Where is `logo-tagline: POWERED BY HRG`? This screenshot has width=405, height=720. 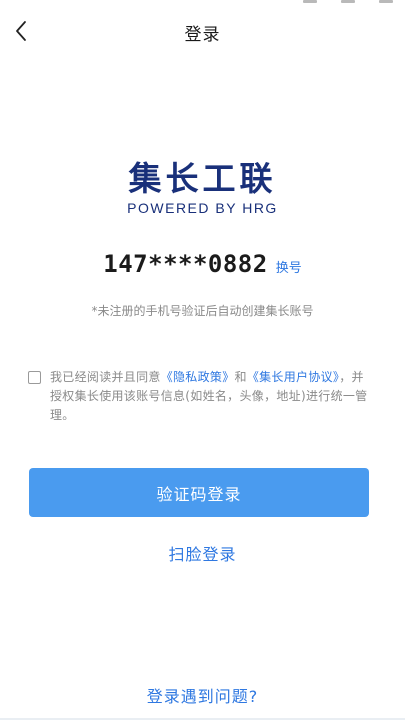 logo-tagline: POWERED BY HRG is located at coordinates (202, 208).